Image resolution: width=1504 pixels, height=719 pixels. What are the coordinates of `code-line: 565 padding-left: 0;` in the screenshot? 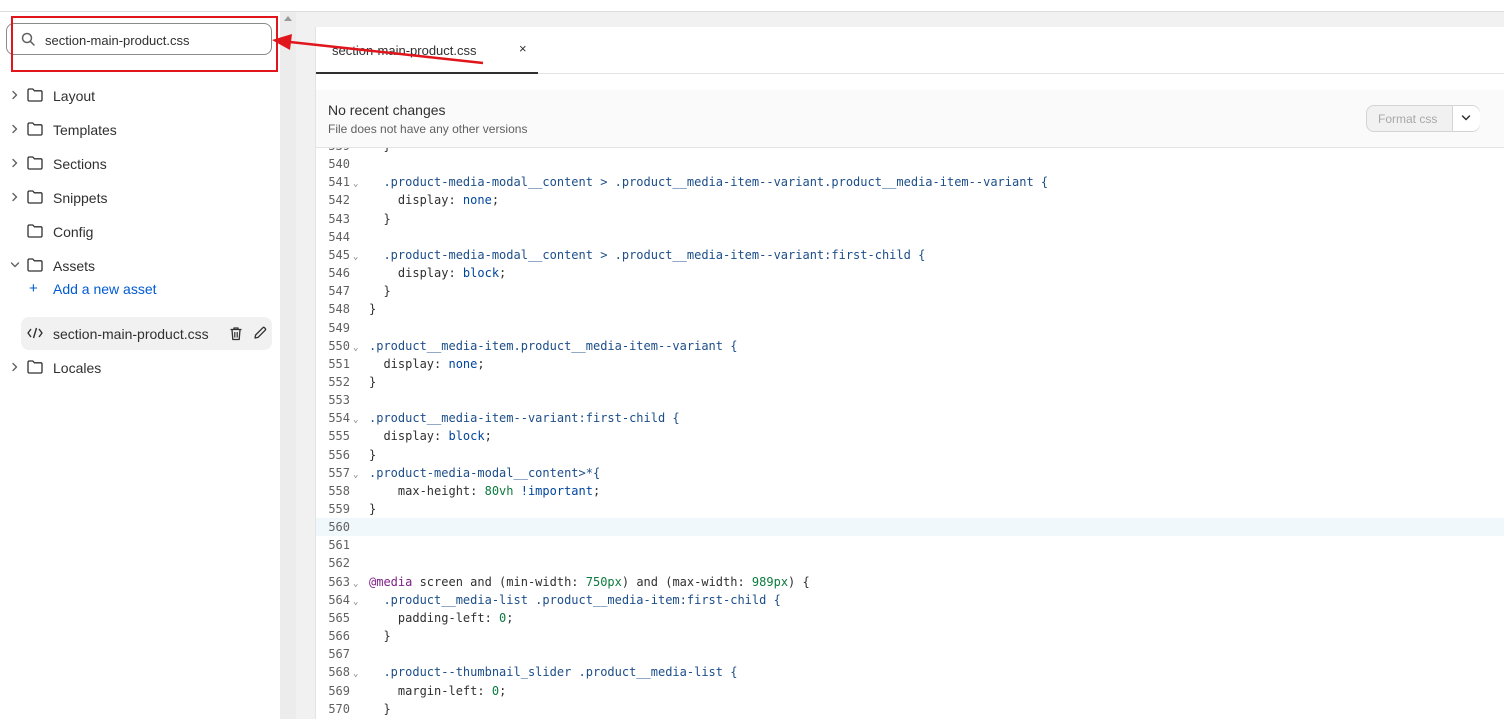 It's located at (910, 618).